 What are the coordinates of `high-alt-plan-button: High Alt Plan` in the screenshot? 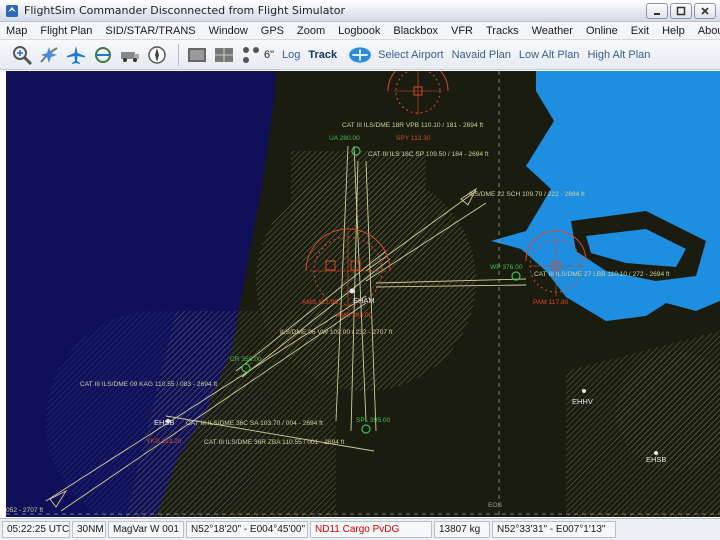 It's located at (618, 55).